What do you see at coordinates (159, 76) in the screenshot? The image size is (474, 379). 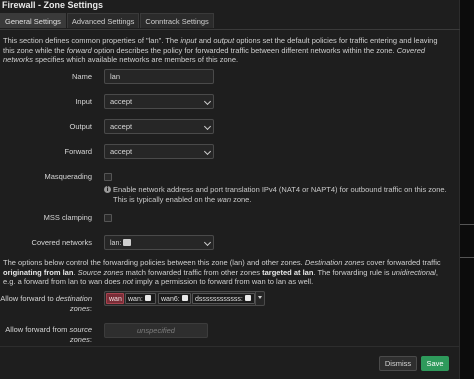 I see `name-input: lan` at bounding box center [159, 76].